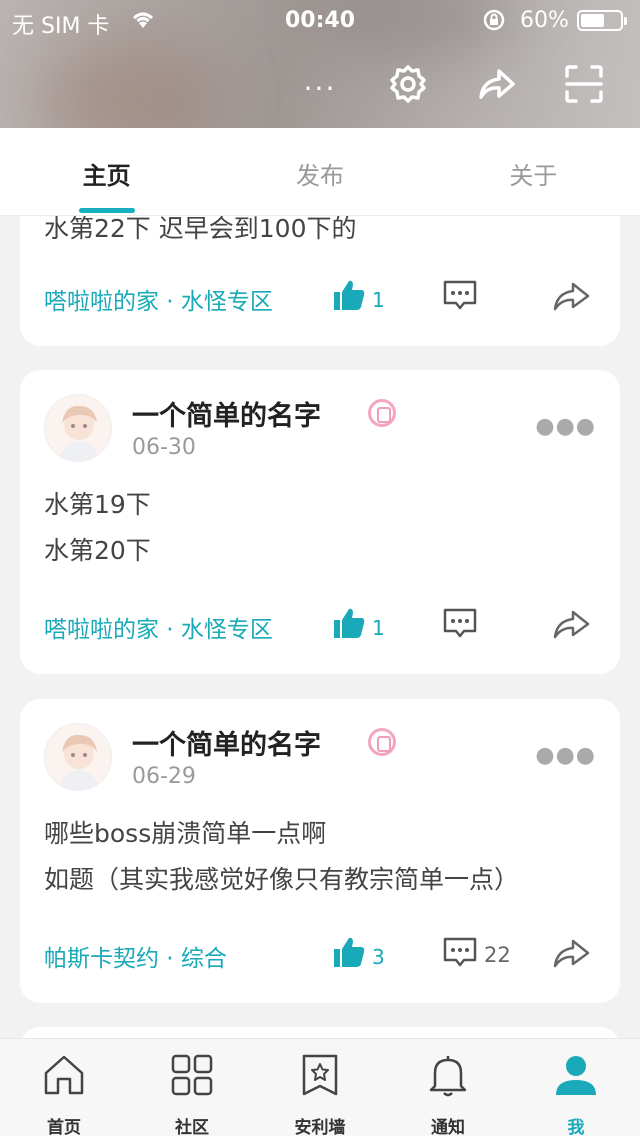  What do you see at coordinates (64, 1075) in the screenshot?
I see `home-icon` at bounding box center [64, 1075].